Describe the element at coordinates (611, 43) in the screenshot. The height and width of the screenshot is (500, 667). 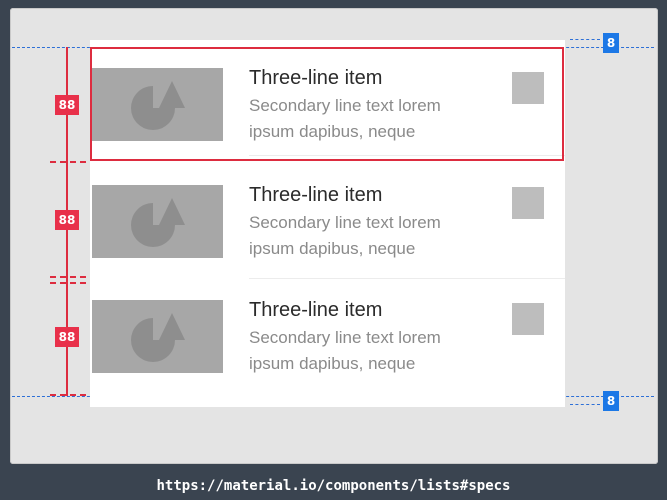
I see `top-padding-badge: 8` at that location.